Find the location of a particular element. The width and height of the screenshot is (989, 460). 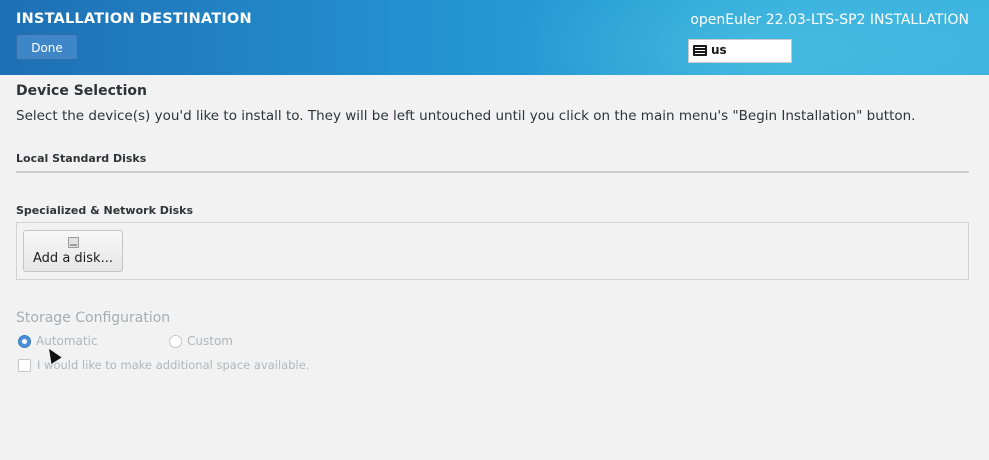

keyboard-layout-indicator: us is located at coordinates (740, 51).